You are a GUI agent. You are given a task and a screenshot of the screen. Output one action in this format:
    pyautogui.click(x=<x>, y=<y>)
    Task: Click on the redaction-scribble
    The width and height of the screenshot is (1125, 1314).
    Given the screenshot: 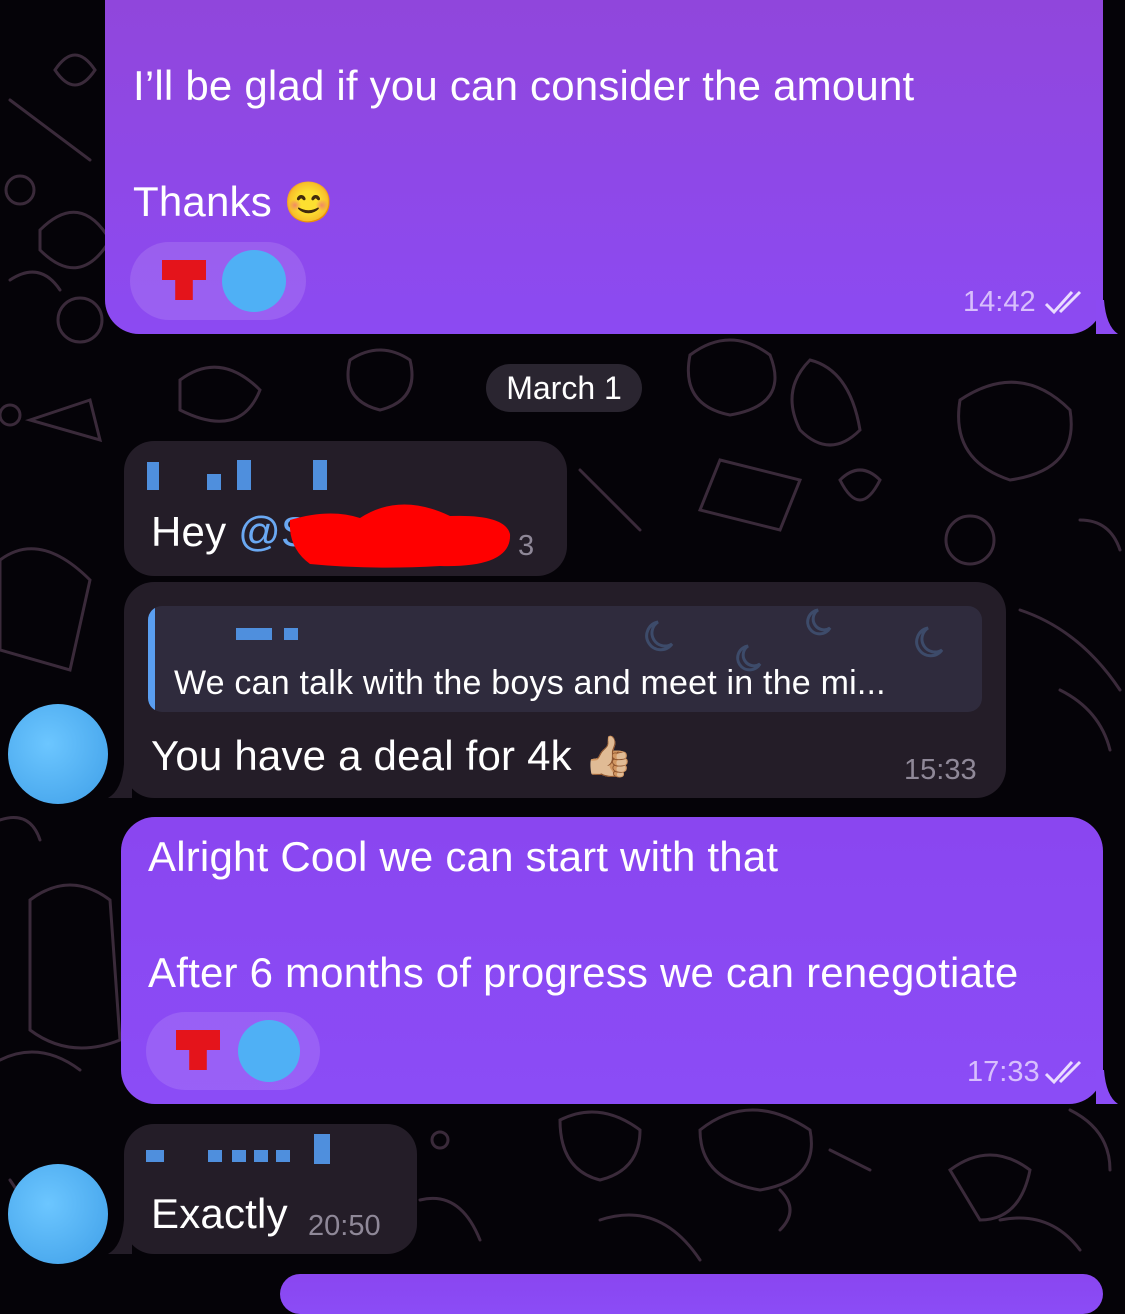 What is the action you would take?
    pyautogui.click(x=400, y=536)
    